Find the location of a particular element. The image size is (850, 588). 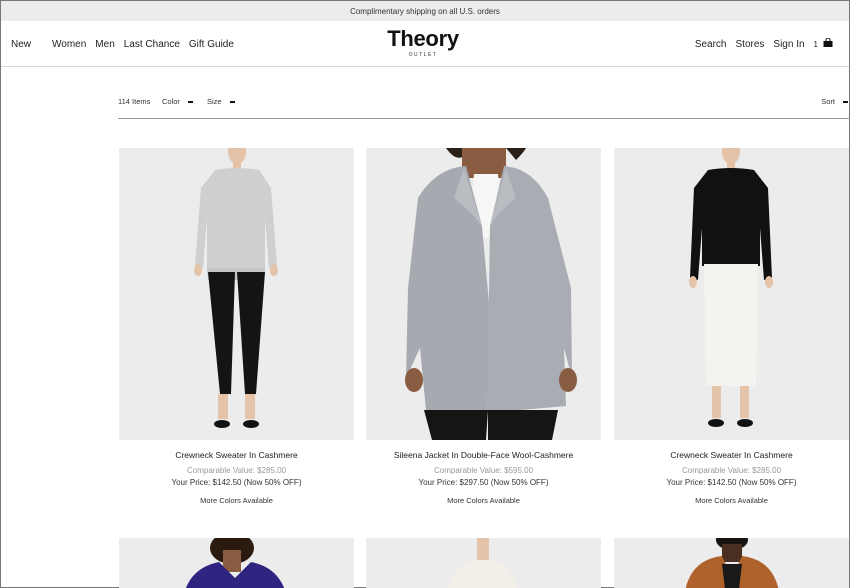

main-nav: New Women Men Last Chance Gift Guide is located at coordinates (127, 44).